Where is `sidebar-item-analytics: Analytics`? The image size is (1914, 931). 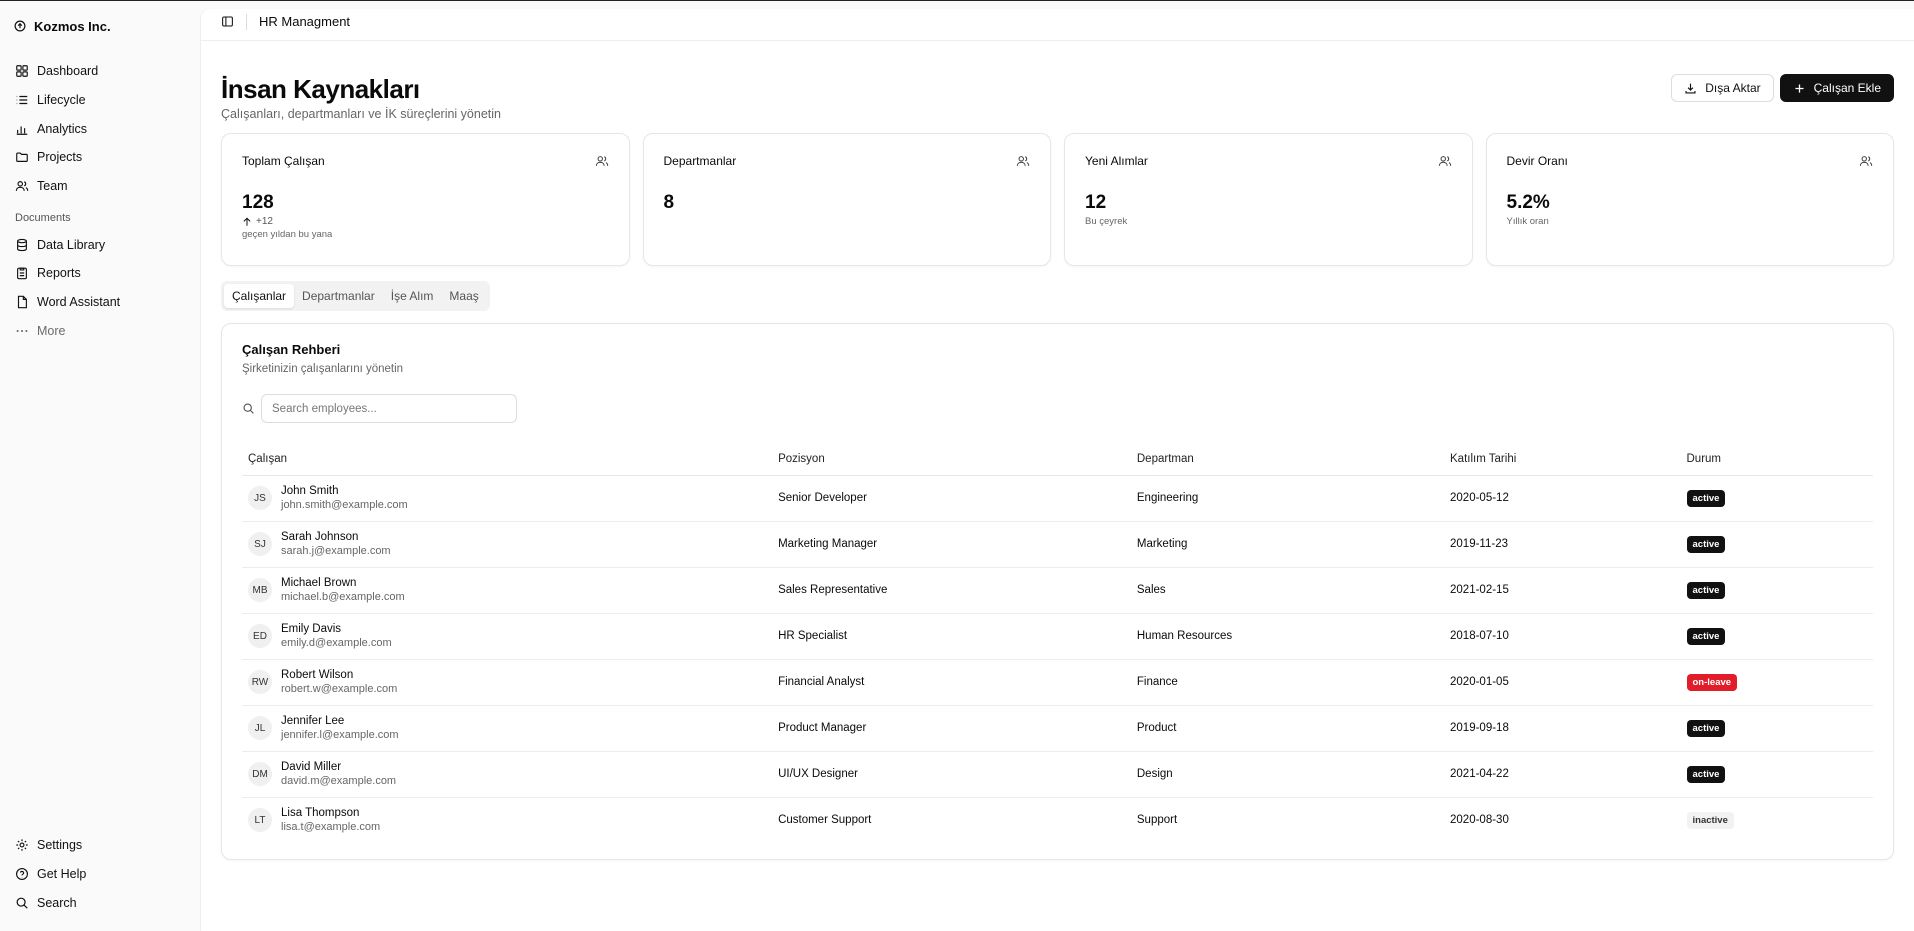 sidebar-item-analytics: Analytics is located at coordinates (100, 128).